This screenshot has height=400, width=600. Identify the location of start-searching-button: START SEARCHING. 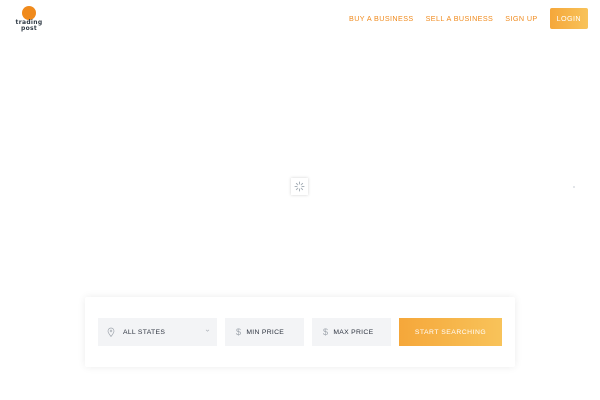
(450, 332).